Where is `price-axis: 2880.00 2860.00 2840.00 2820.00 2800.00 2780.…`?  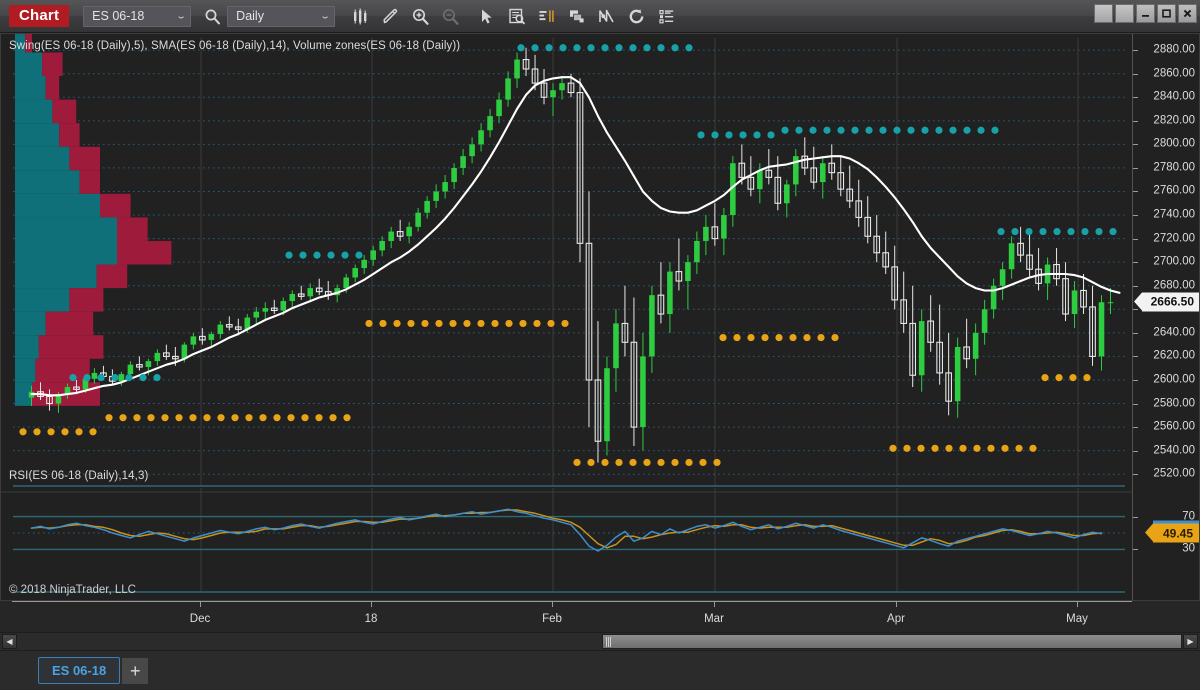 price-axis: 2880.00 2860.00 2840.00 2820.00 2800.00 2780.… is located at coordinates (1166, 317).